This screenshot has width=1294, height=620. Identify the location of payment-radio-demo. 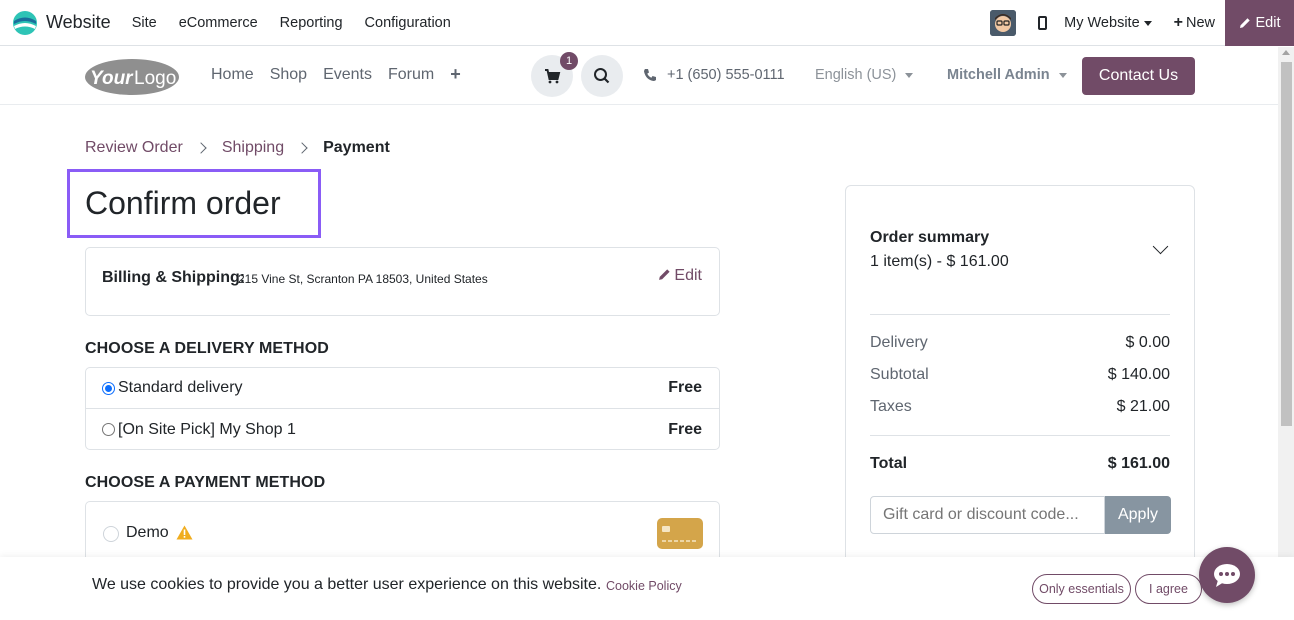
(111, 534).